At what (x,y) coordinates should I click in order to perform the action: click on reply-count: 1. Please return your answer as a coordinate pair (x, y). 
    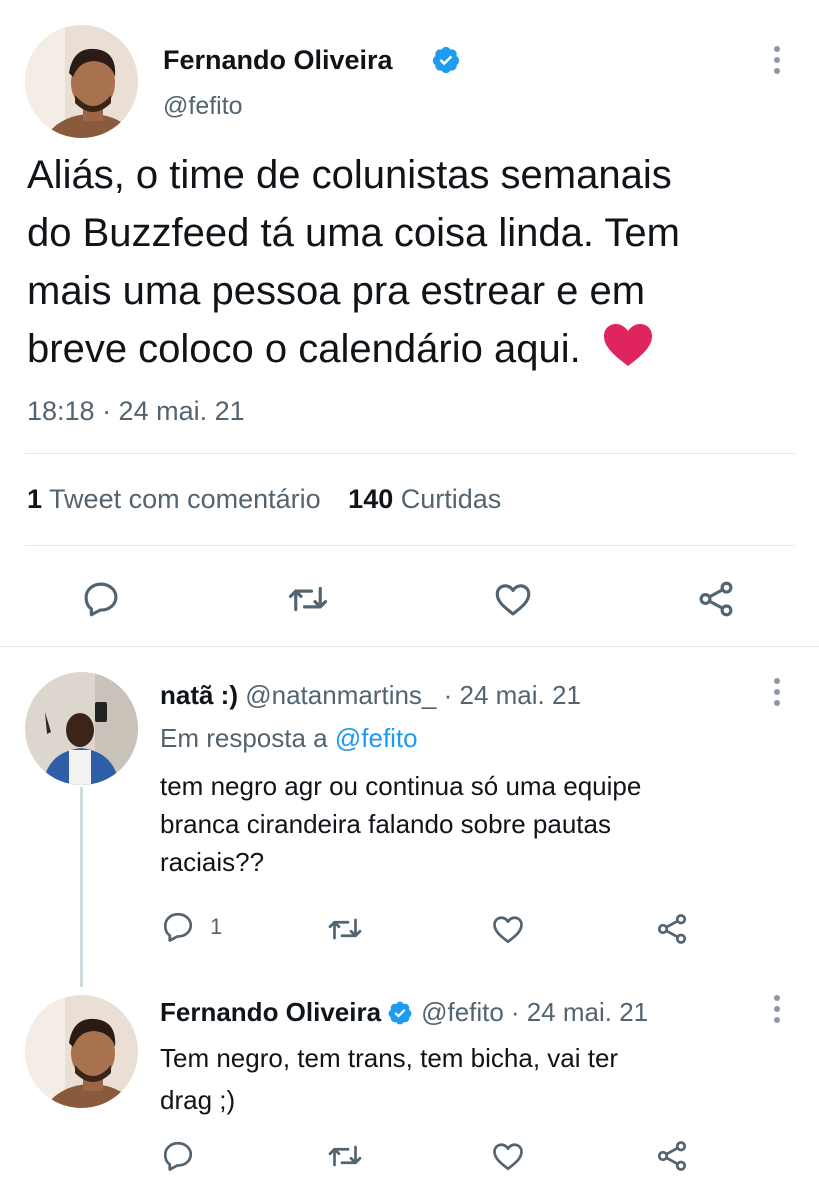
    Looking at the image, I should click on (216, 926).